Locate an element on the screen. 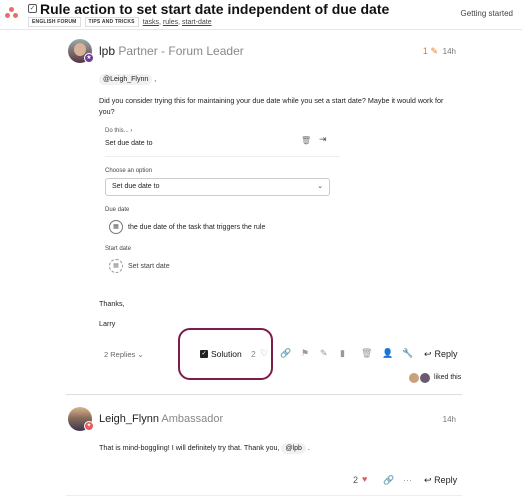  mention-suffix: , is located at coordinates (155, 79).